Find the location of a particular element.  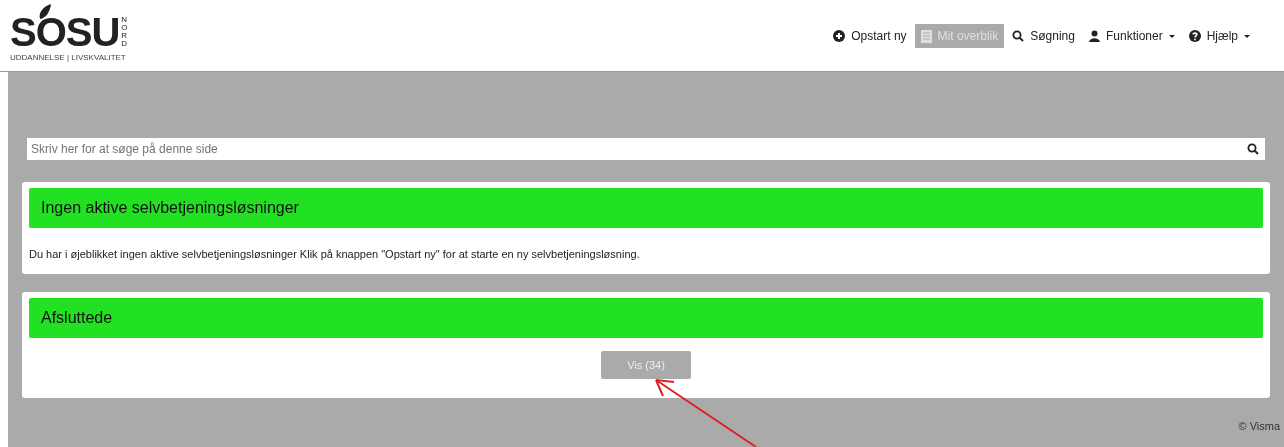

search-field: Skriv her for at søge på denne side is located at coordinates (646, 149).